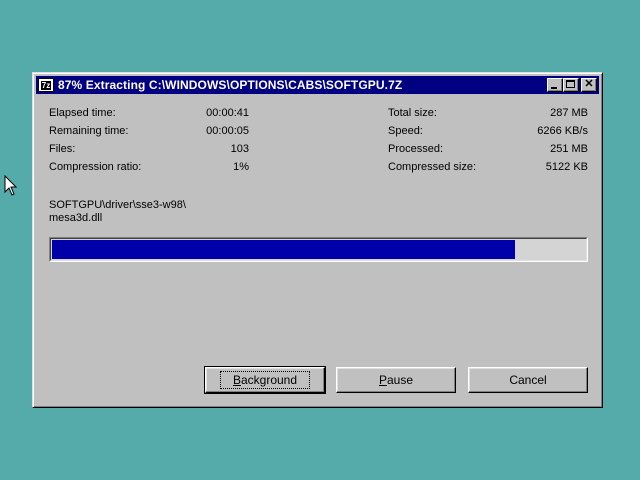  I want to click on background-button: Background, so click(265, 380).